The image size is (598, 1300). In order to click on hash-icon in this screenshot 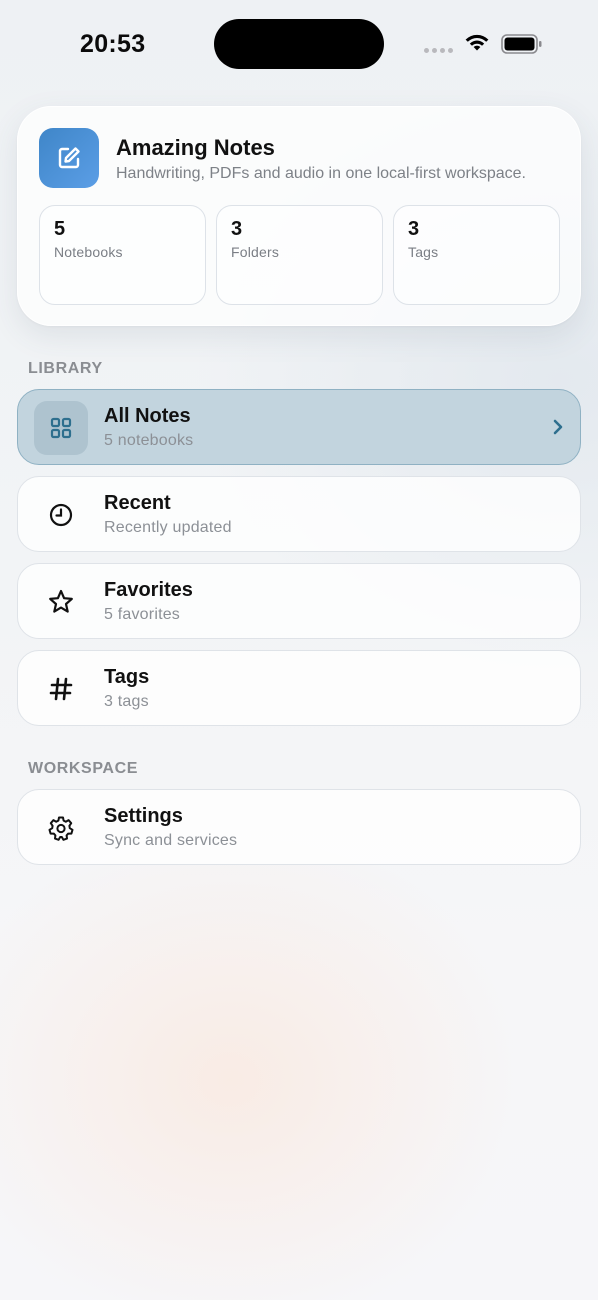, I will do `click(61, 689)`.